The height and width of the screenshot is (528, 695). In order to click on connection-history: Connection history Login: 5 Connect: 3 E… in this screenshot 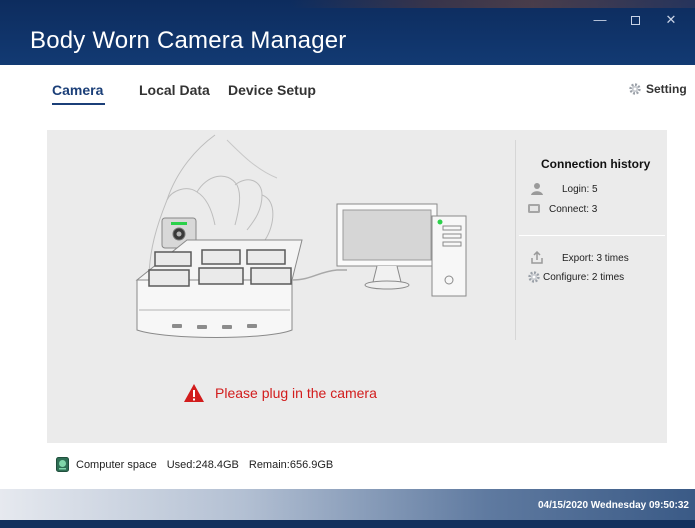, I will do `click(591, 286)`.